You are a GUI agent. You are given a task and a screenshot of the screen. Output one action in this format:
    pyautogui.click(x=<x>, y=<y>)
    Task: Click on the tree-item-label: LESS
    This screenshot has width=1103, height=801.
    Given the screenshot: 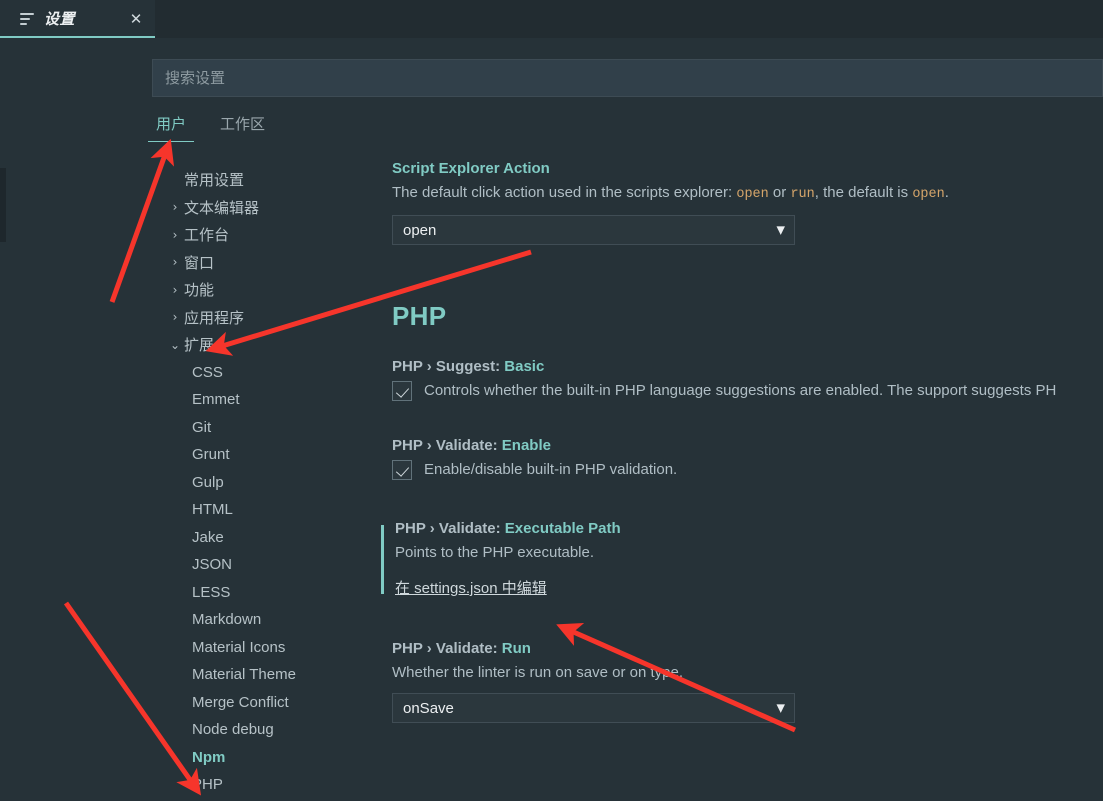 What is the action you would take?
    pyautogui.click(x=211, y=592)
    